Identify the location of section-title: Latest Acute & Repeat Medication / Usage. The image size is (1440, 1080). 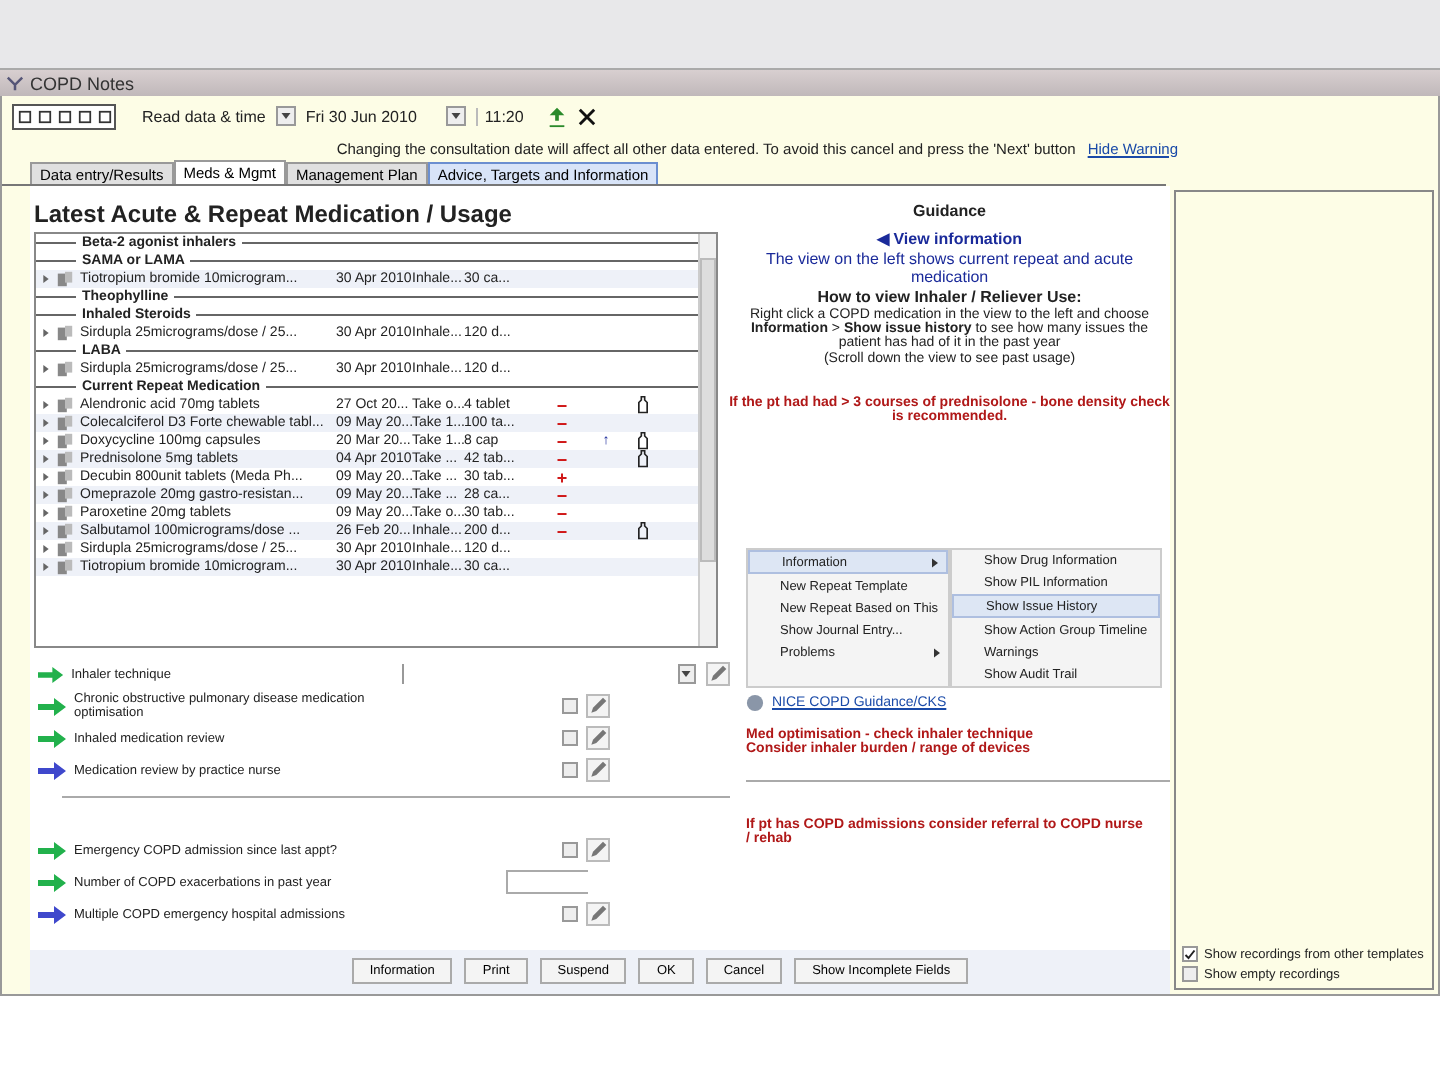
(274, 215).